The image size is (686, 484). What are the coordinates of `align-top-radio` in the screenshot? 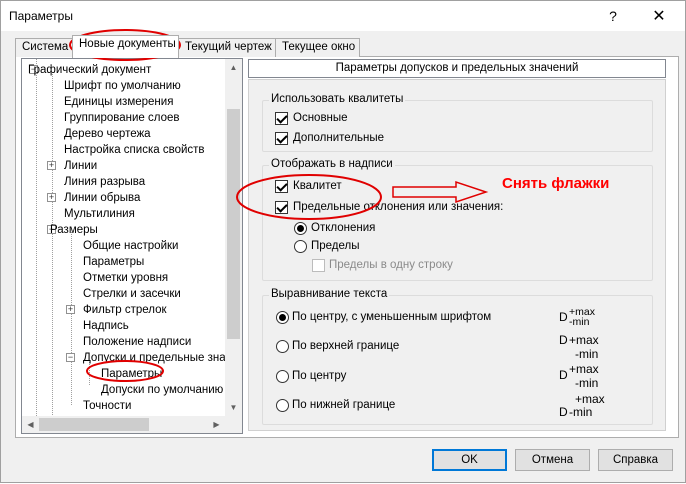 It's located at (282, 346).